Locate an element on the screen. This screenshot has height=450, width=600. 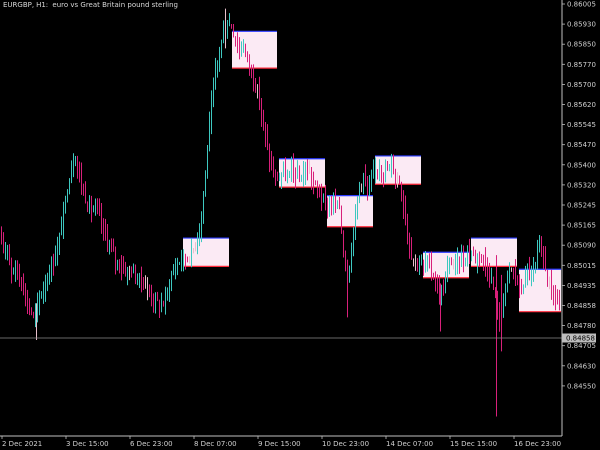
price-tick-label: 0.85470 is located at coordinates (581, 145).